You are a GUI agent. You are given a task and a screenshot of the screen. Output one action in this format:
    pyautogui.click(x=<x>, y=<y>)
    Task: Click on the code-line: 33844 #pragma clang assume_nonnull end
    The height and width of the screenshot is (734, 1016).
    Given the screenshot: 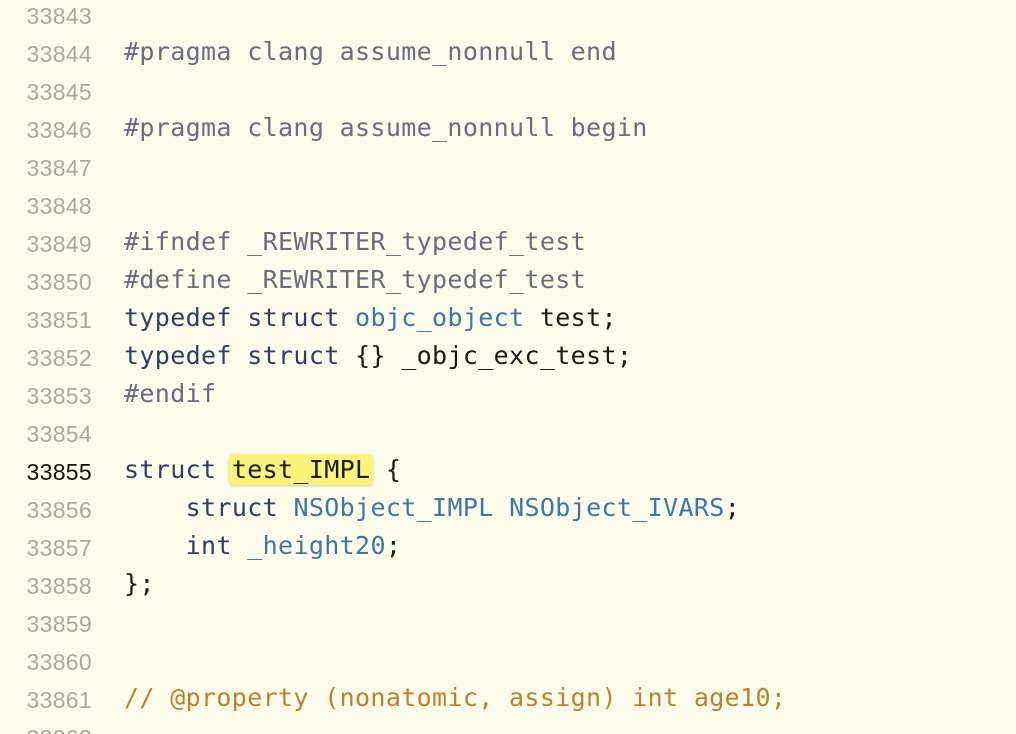 What is the action you would take?
    pyautogui.click(x=508, y=51)
    